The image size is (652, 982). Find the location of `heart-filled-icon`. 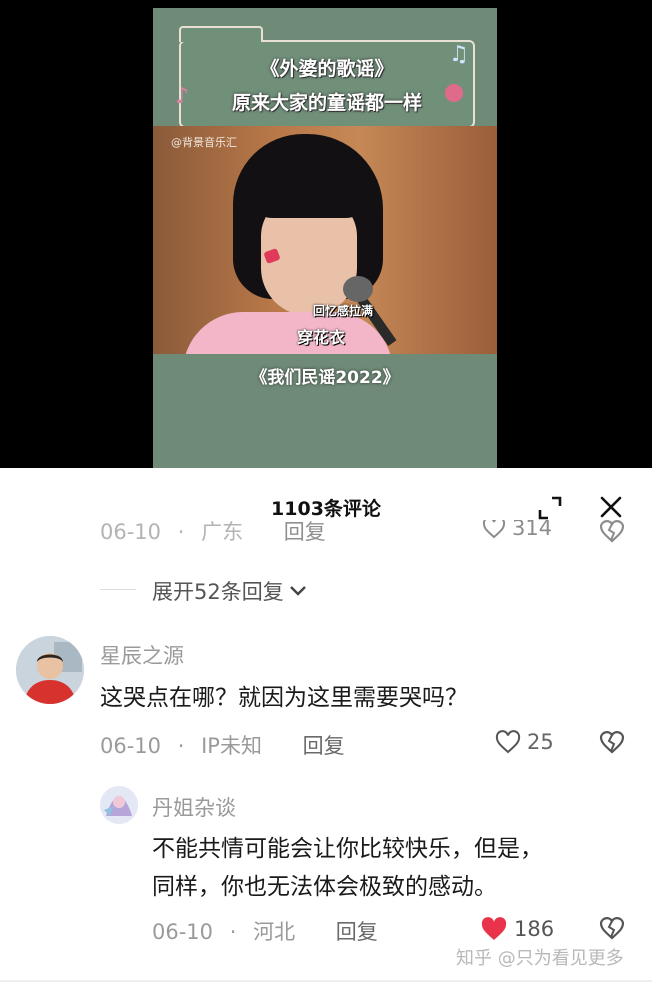

heart-filled-icon is located at coordinates (494, 928).